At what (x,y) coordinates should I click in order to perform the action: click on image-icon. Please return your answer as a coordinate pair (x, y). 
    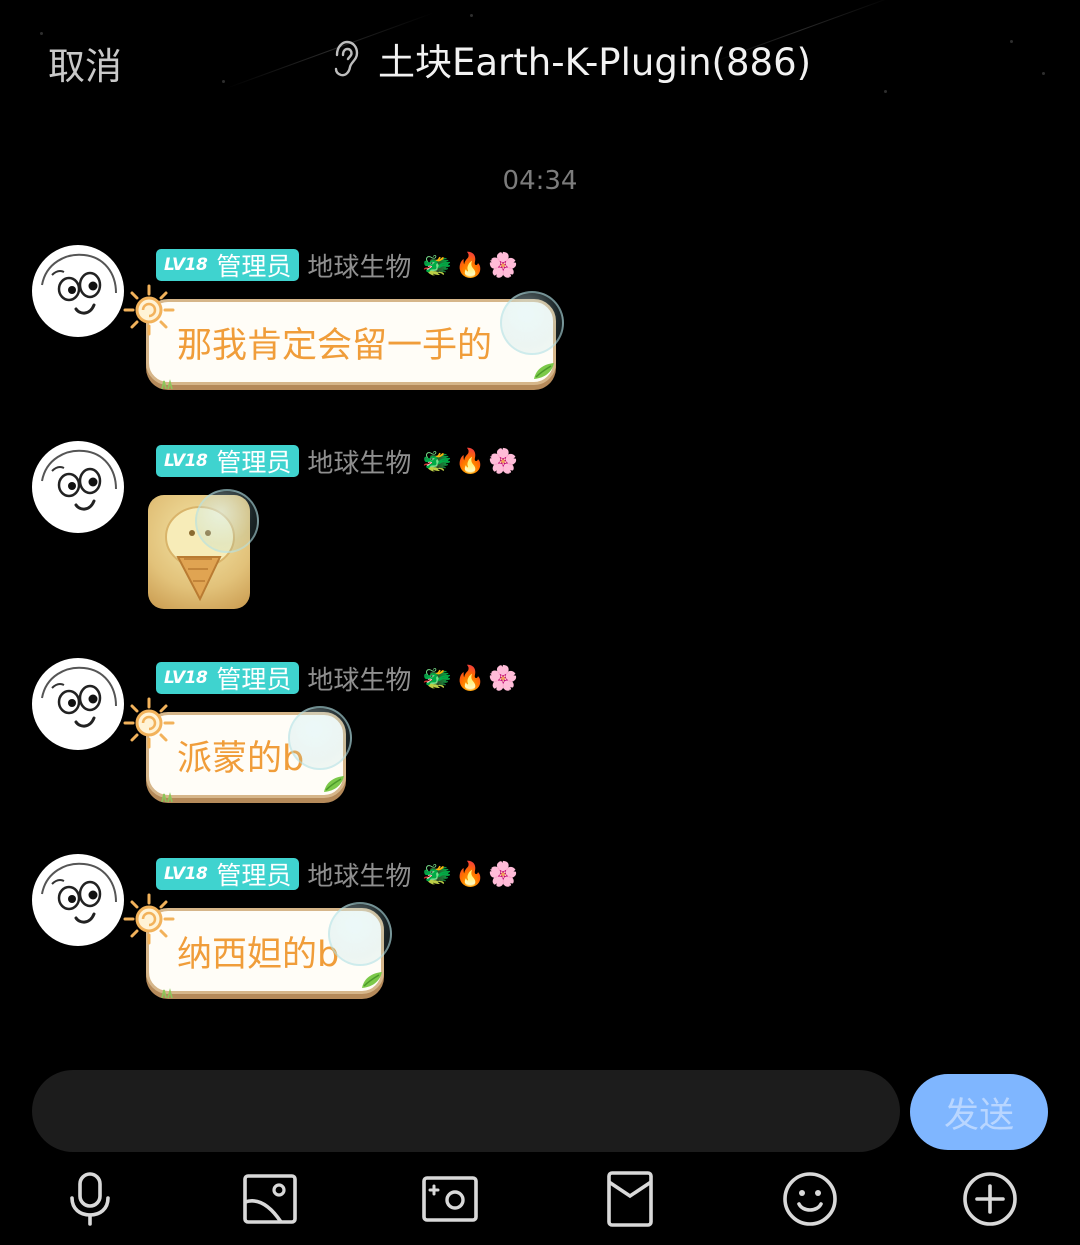
    Looking at the image, I should click on (270, 1199).